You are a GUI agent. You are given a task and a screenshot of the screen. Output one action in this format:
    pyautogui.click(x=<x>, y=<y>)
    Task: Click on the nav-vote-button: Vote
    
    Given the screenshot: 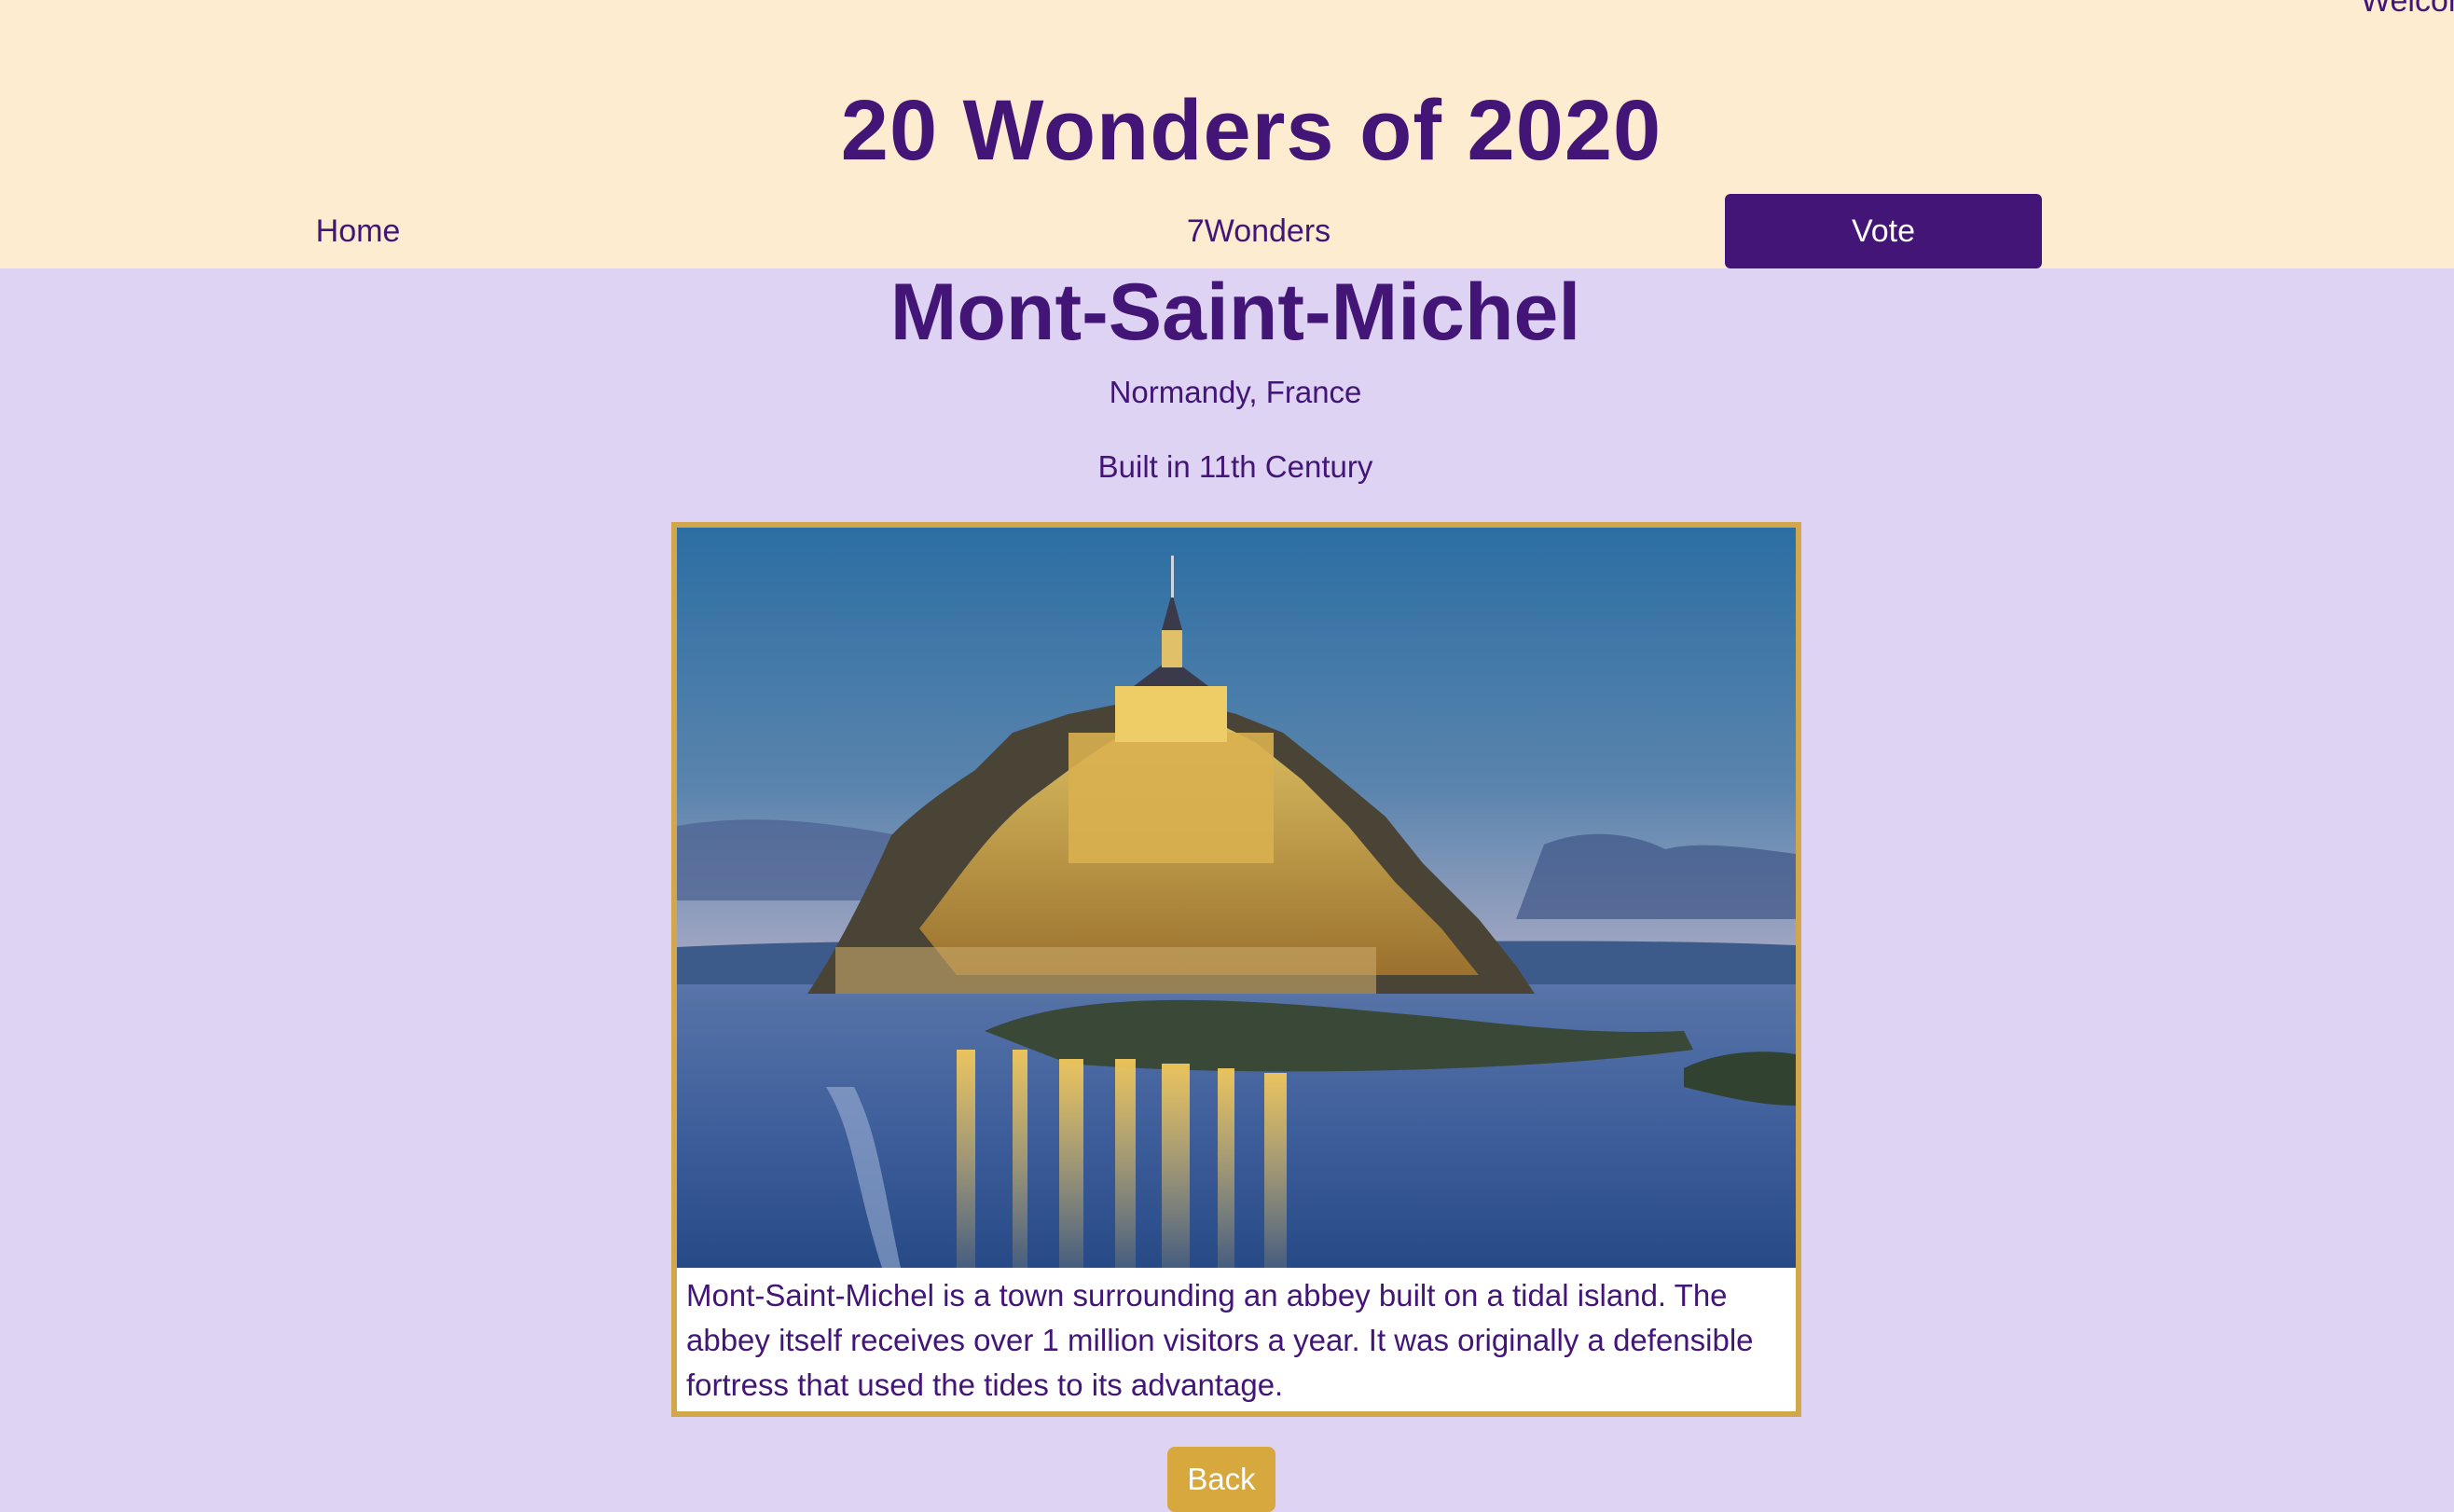 What is the action you would take?
    pyautogui.click(x=1884, y=231)
    